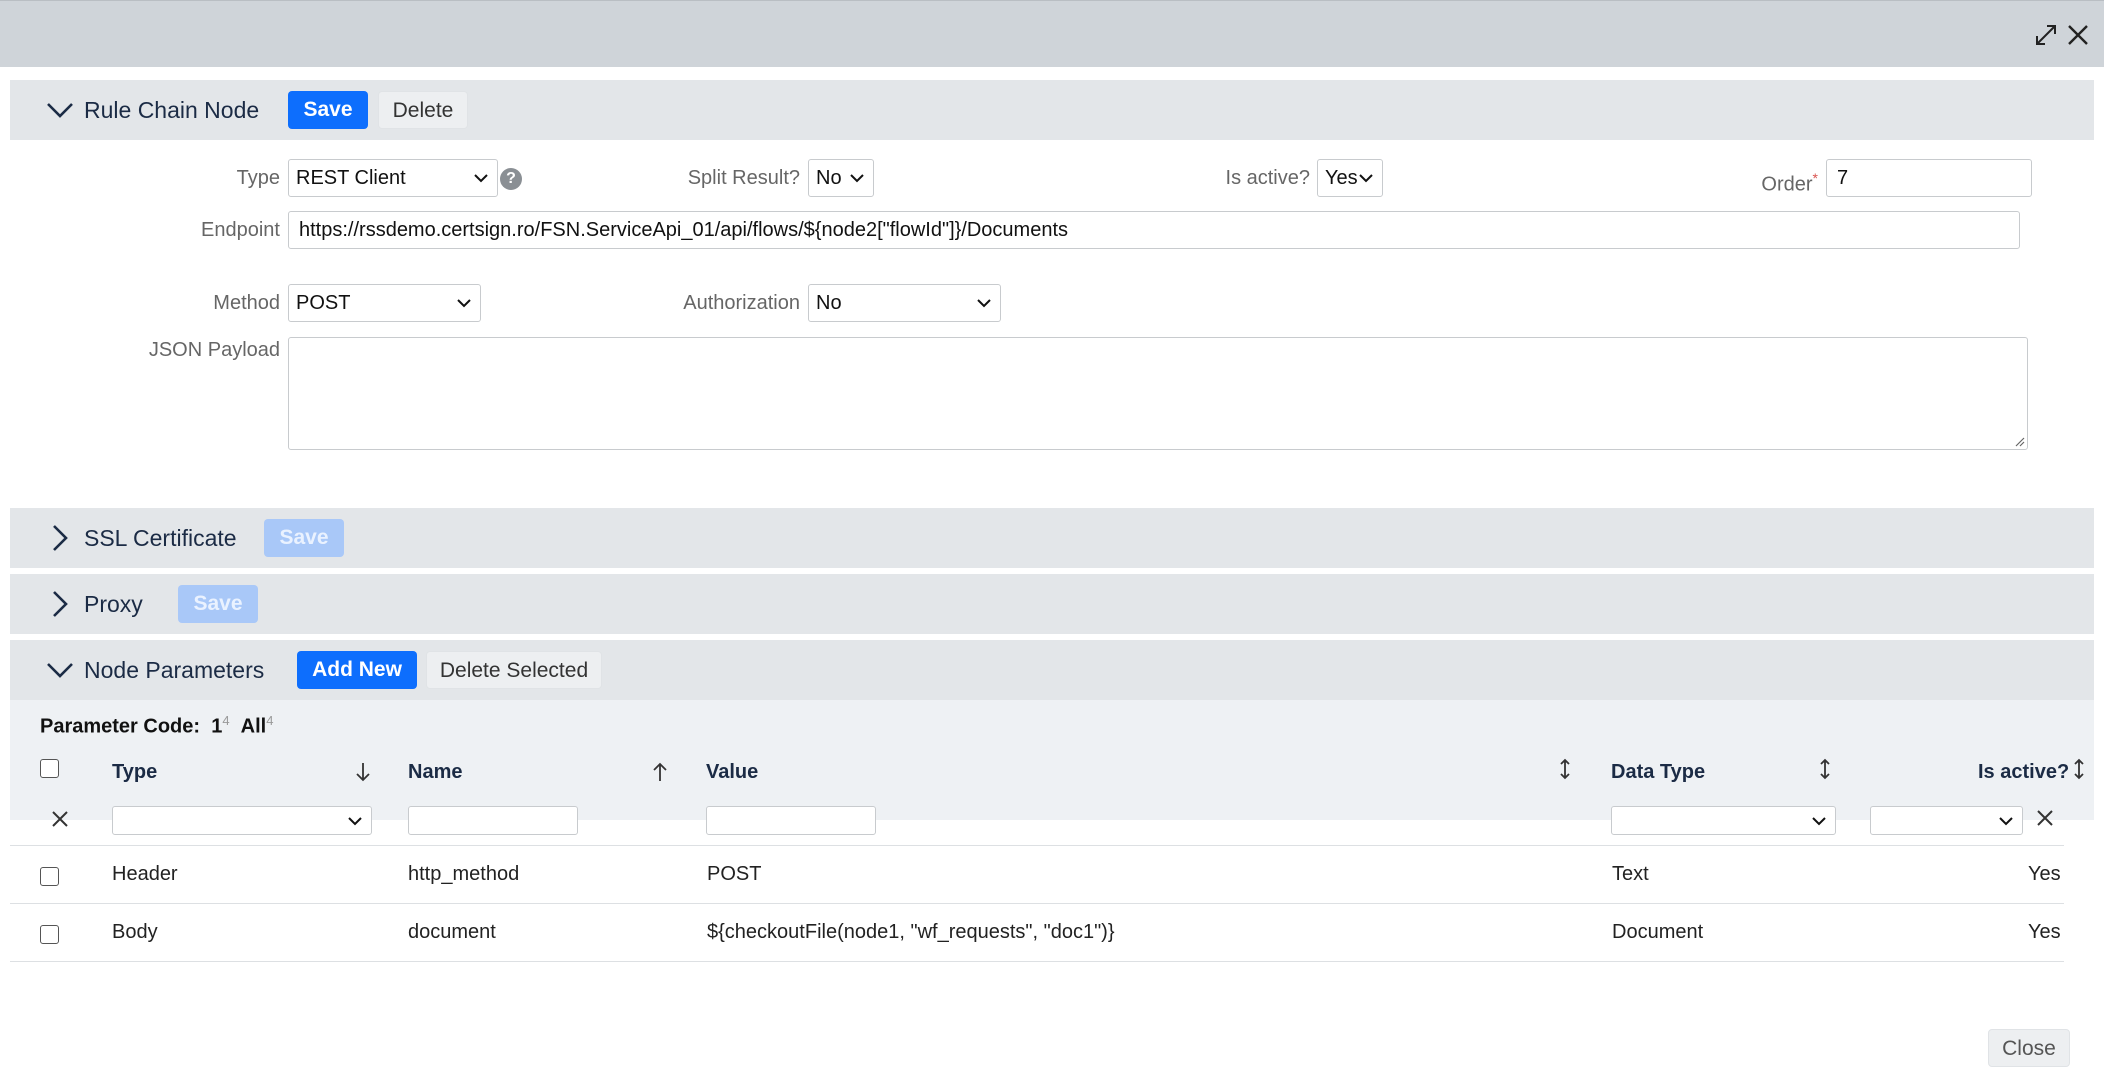 The image size is (2104, 1081). What do you see at coordinates (1815, 178) in the screenshot?
I see `required-mark: *` at bounding box center [1815, 178].